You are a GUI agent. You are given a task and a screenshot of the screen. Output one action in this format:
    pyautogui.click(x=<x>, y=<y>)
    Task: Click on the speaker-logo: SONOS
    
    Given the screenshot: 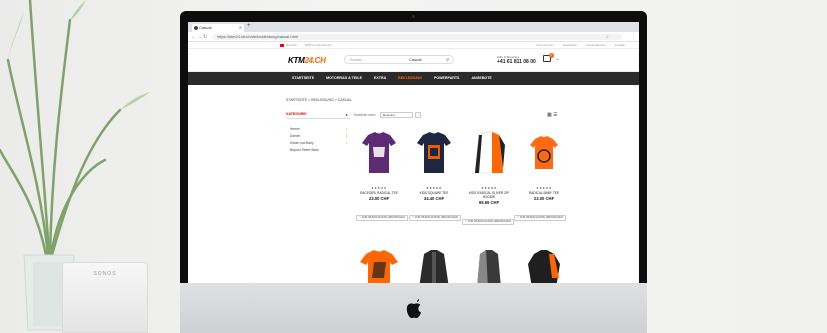 What is the action you would take?
    pyautogui.click(x=105, y=274)
    